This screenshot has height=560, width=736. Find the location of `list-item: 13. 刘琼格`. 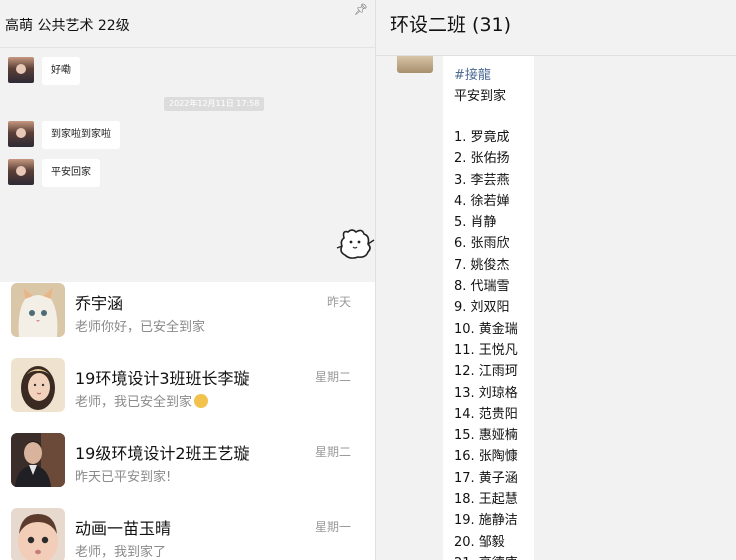

list-item: 13. 刘琼格 is located at coordinates (486, 393).